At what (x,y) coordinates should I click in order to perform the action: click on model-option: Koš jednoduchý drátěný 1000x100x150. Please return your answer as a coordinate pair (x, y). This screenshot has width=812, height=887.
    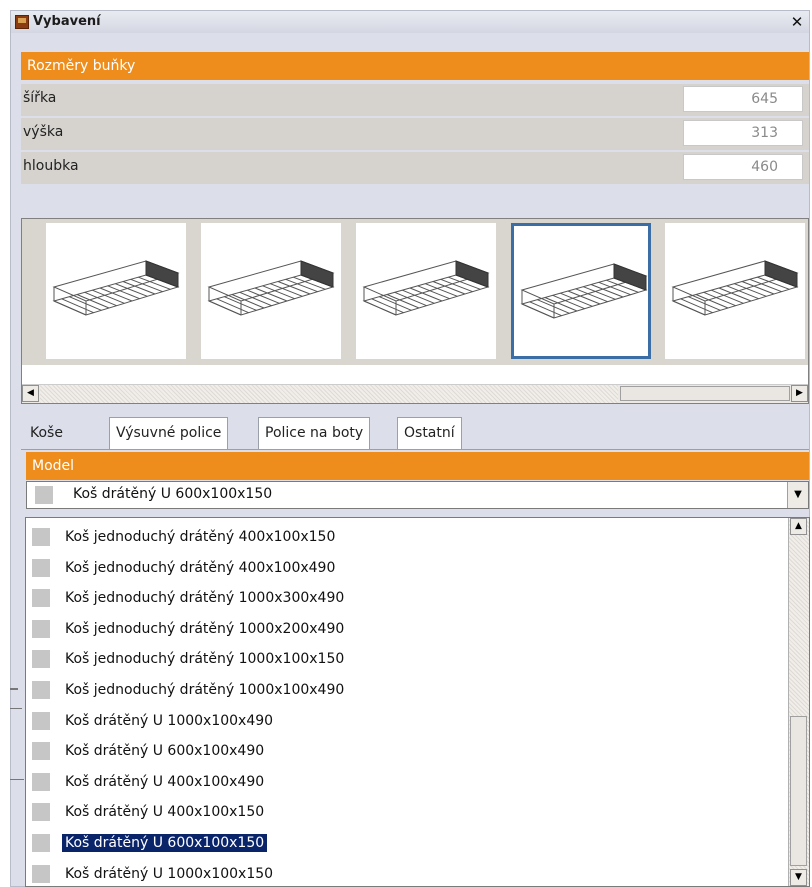
    Looking at the image, I should click on (406, 660).